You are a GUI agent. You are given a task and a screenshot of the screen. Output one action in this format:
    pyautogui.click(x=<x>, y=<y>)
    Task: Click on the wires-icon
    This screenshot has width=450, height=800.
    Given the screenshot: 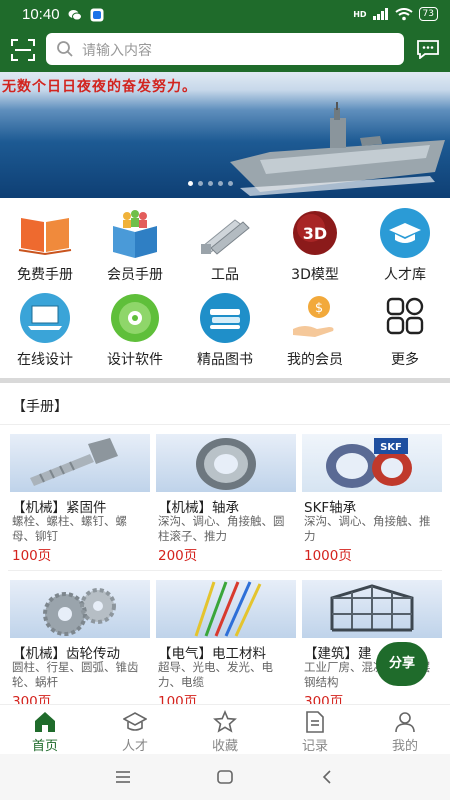 What is the action you would take?
    pyautogui.click(x=228, y=609)
    